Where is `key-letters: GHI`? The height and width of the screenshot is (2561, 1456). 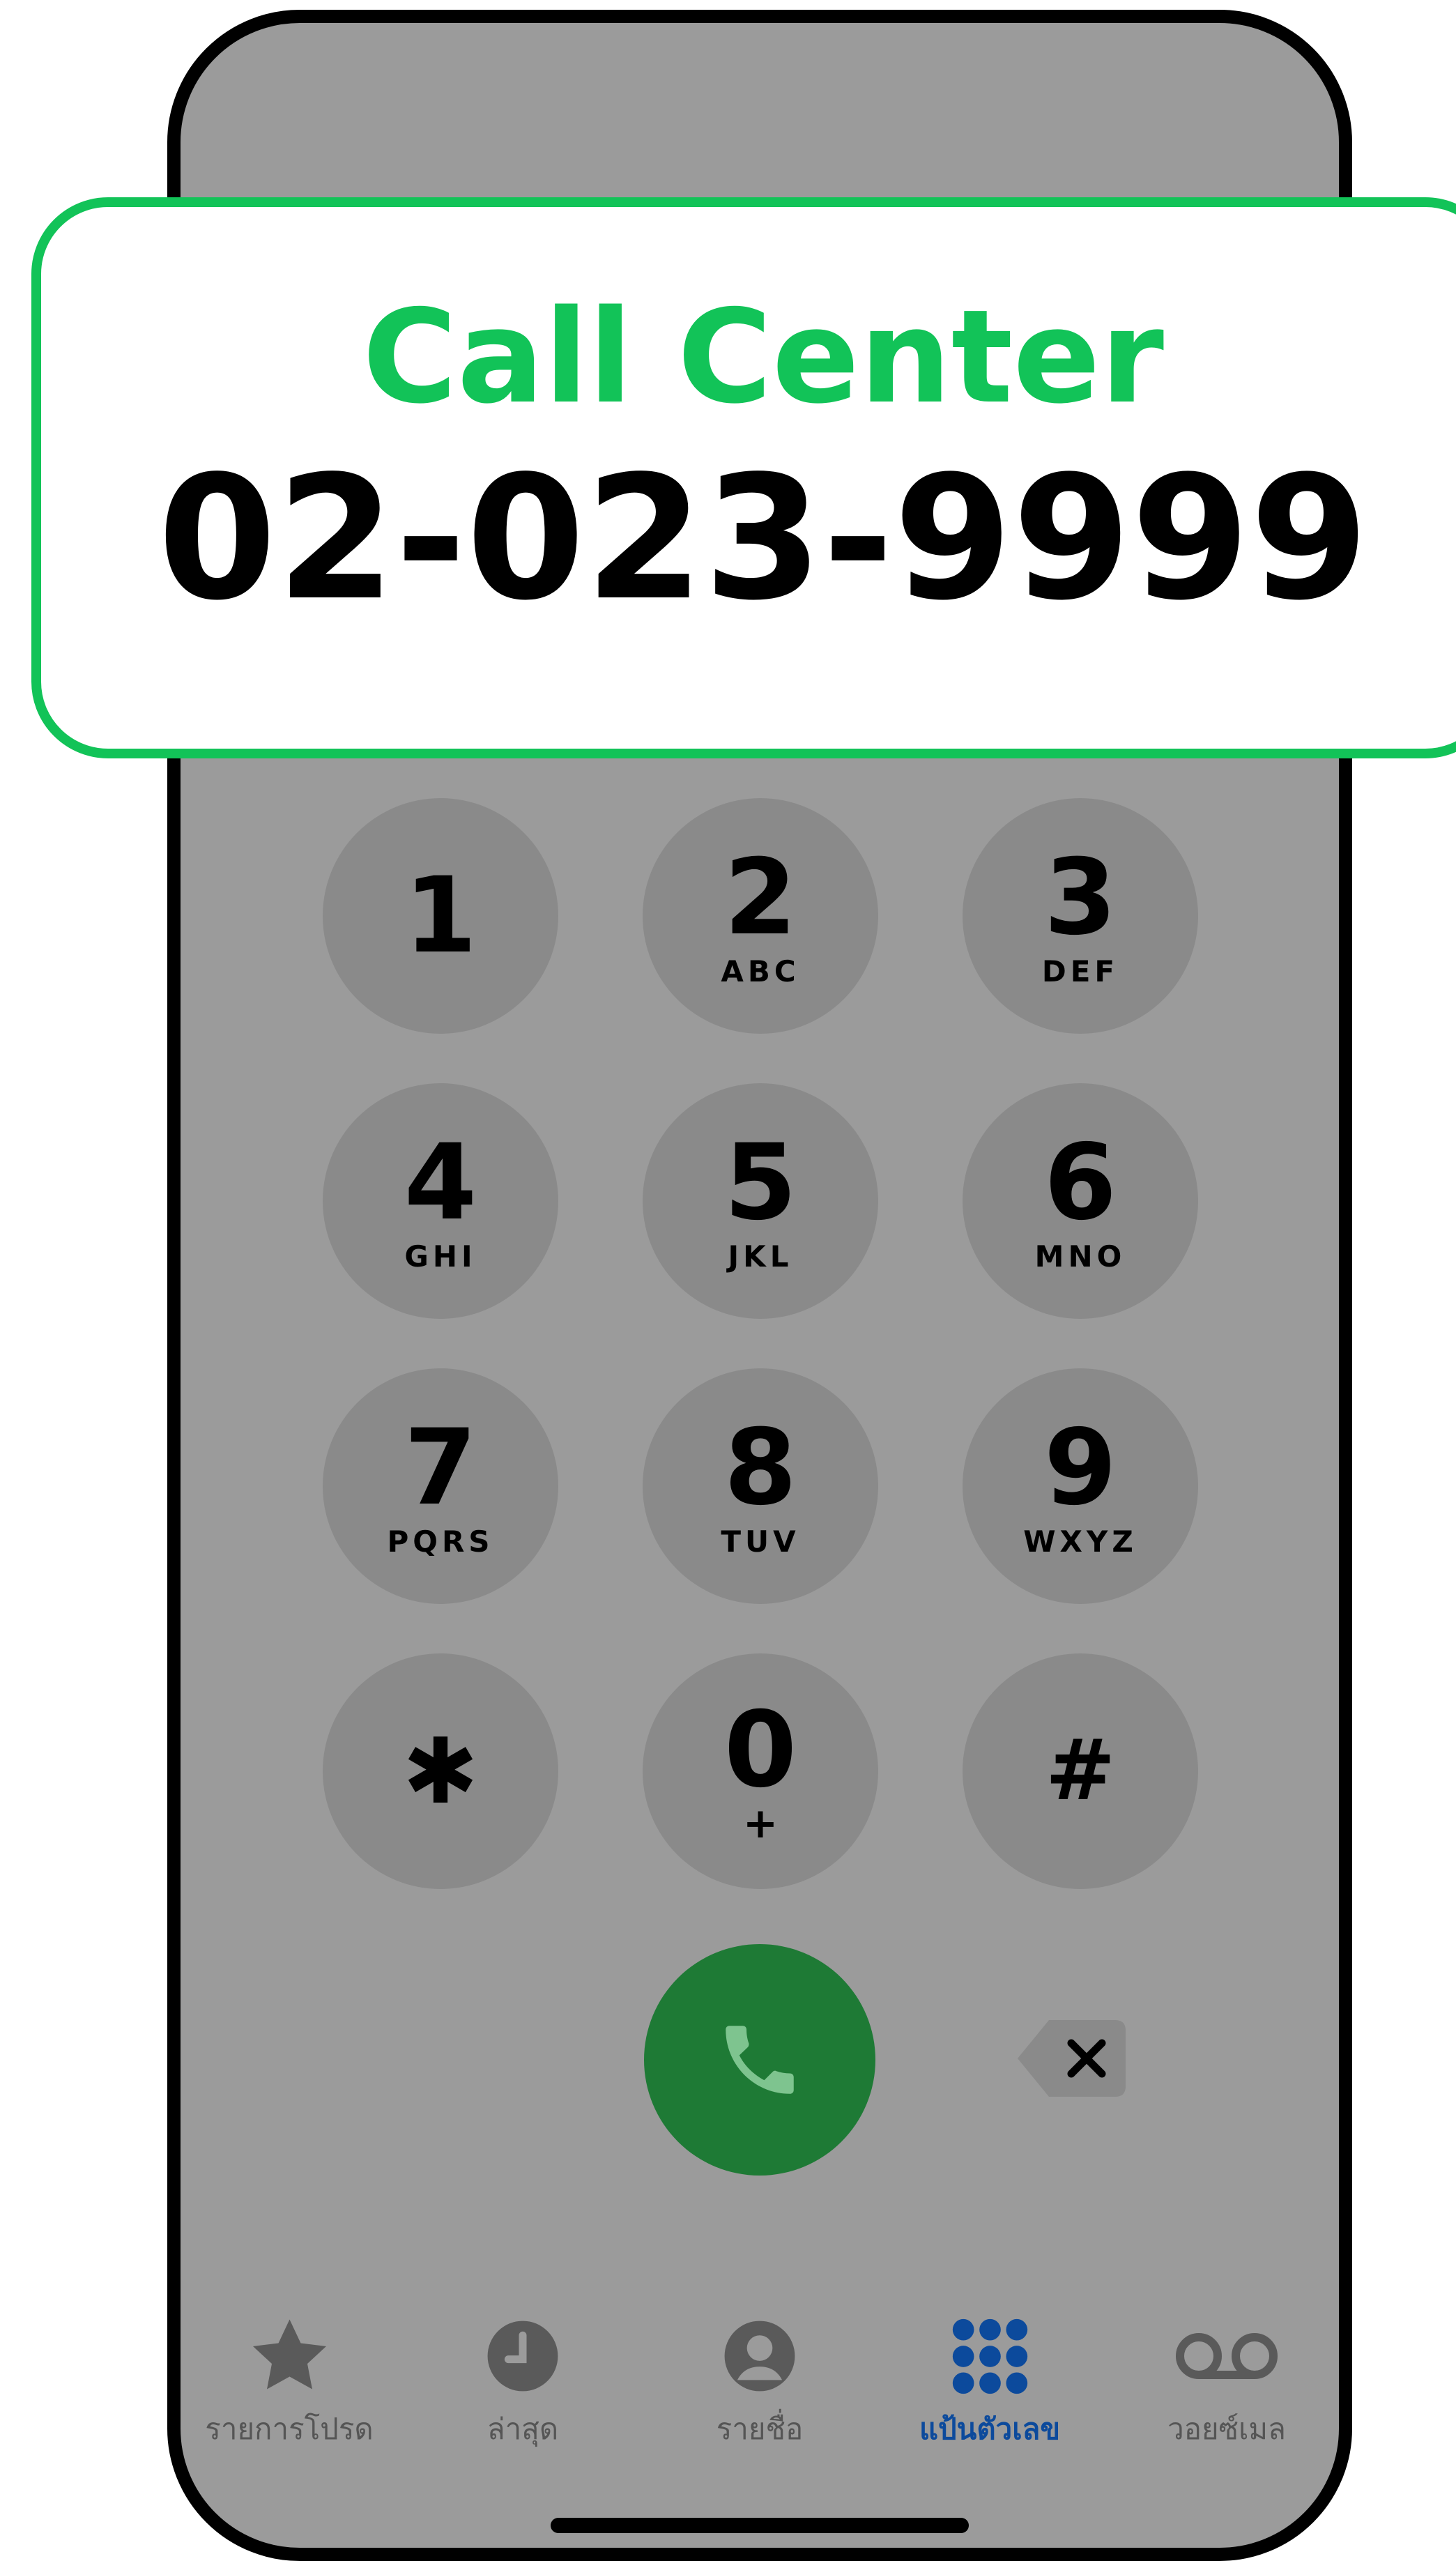
key-letters: GHI is located at coordinates (440, 1256).